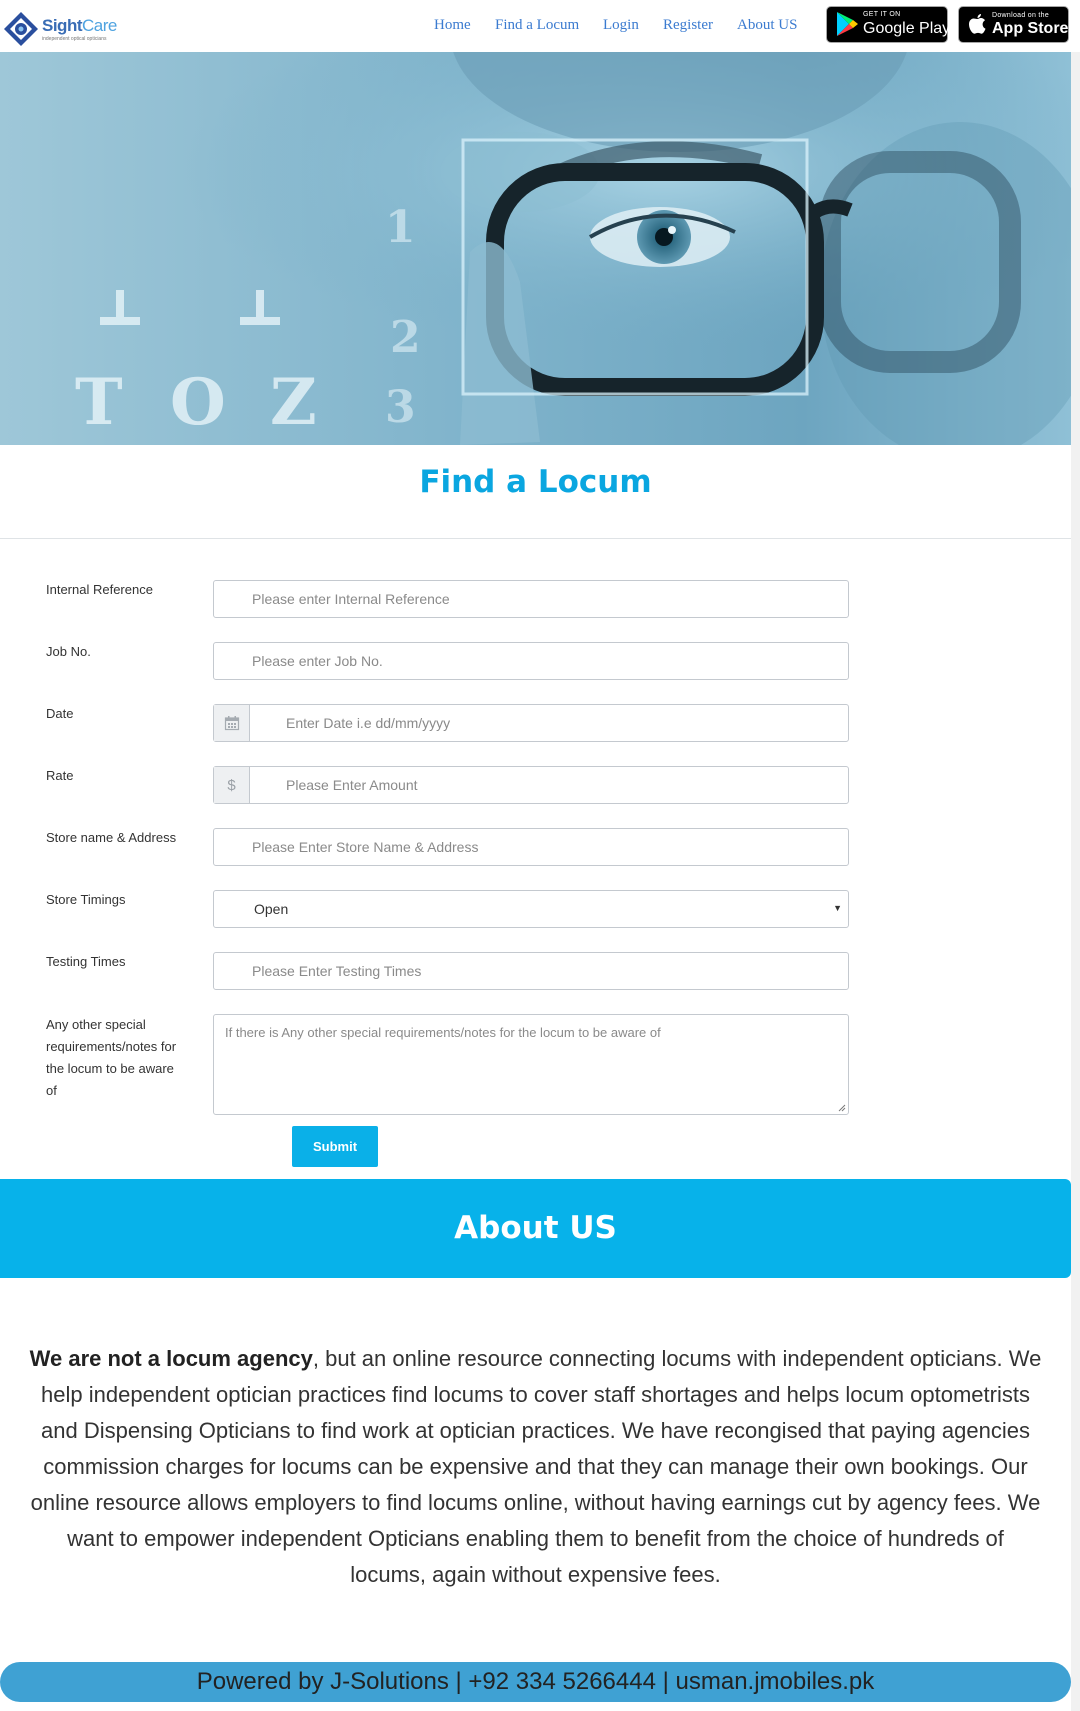 This screenshot has height=1711, width=1080. I want to click on date-label: Date, so click(60, 713).